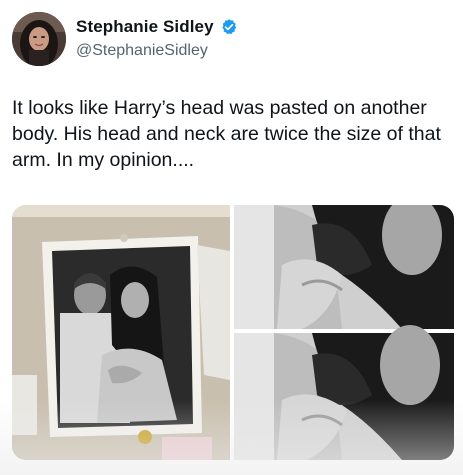  Describe the element at coordinates (344, 267) in the screenshot. I see `closeup-top` at that location.